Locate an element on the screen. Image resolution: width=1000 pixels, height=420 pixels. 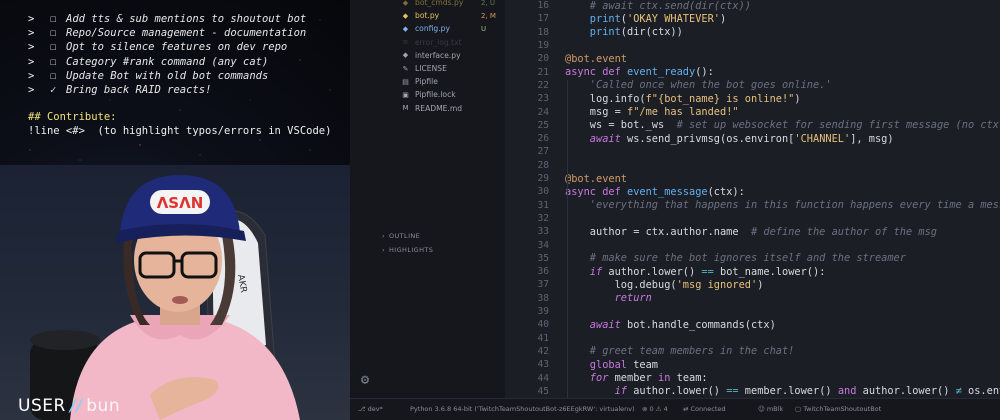
channel-brand: USER//bun is located at coordinates (69, 406).